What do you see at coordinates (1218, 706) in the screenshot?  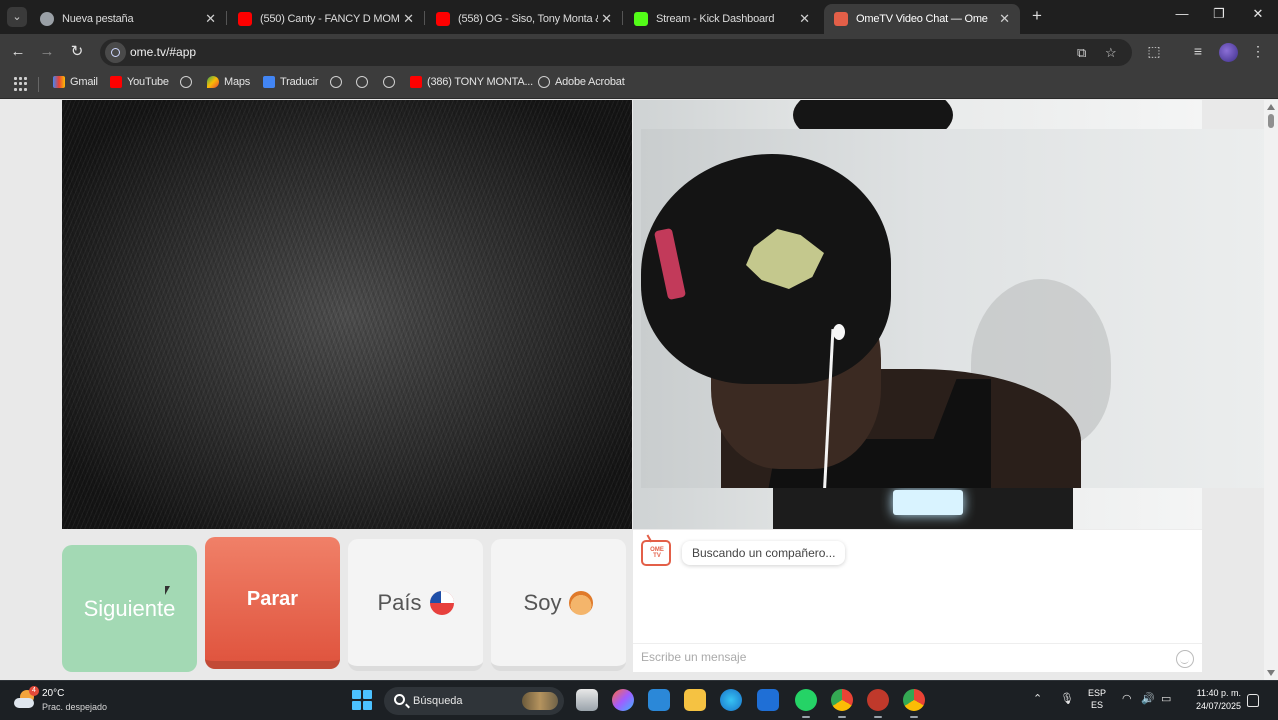 I see `clock-date: 24/07/2025` at bounding box center [1218, 706].